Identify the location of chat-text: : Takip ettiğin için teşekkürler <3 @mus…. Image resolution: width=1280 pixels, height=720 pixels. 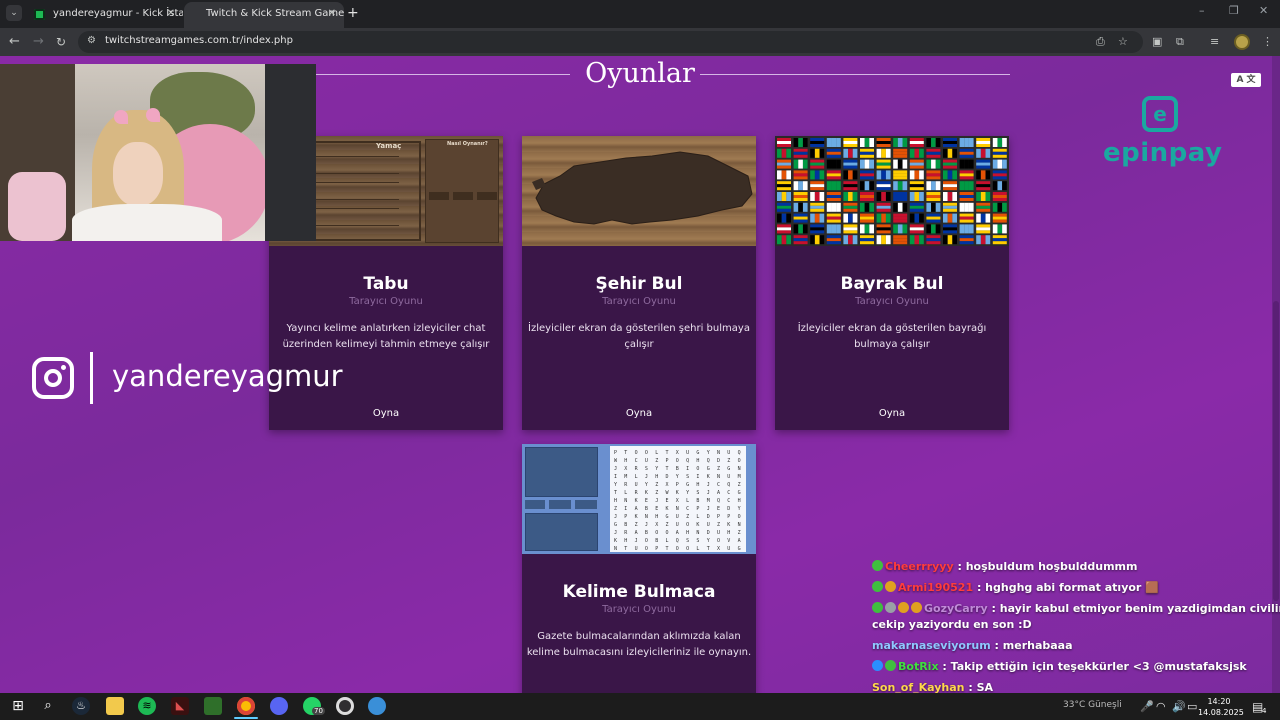
(1094, 666).